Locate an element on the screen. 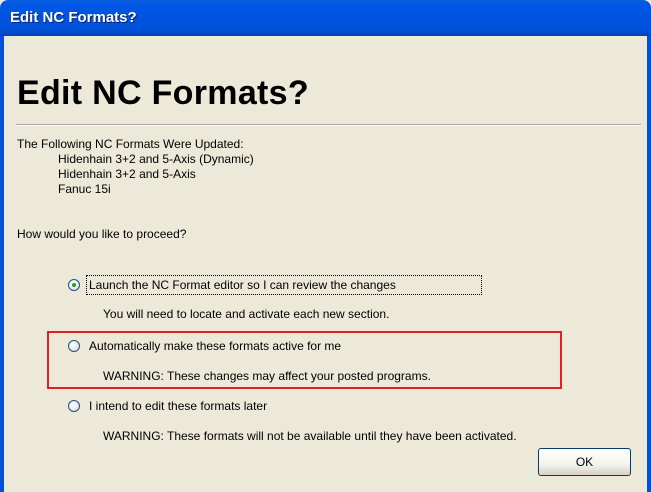  ok-button: OK is located at coordinates (584, 462).